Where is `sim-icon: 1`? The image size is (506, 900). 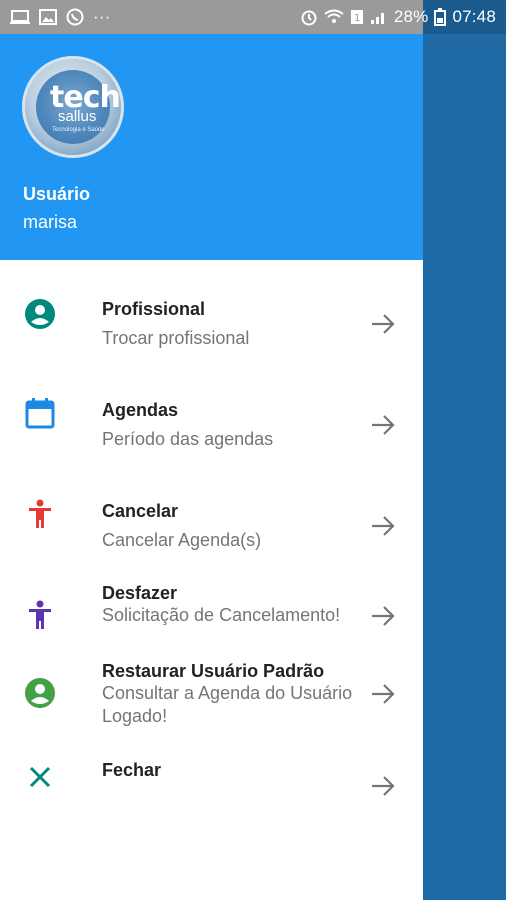
sim-icon: 1 is located at coordinates (357, 17).